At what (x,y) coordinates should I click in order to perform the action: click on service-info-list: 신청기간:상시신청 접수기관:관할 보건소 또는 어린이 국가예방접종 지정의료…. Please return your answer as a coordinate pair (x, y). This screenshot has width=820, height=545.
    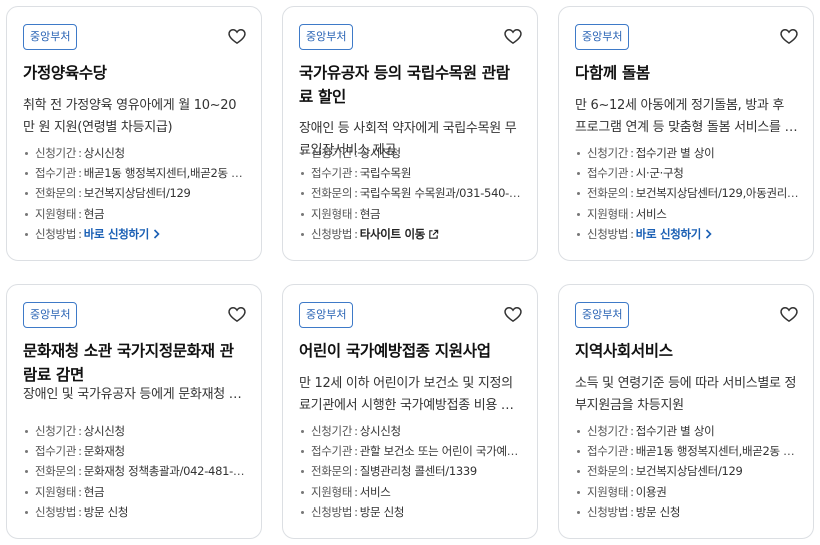
    Looking at the image, I should click on (412, 471).